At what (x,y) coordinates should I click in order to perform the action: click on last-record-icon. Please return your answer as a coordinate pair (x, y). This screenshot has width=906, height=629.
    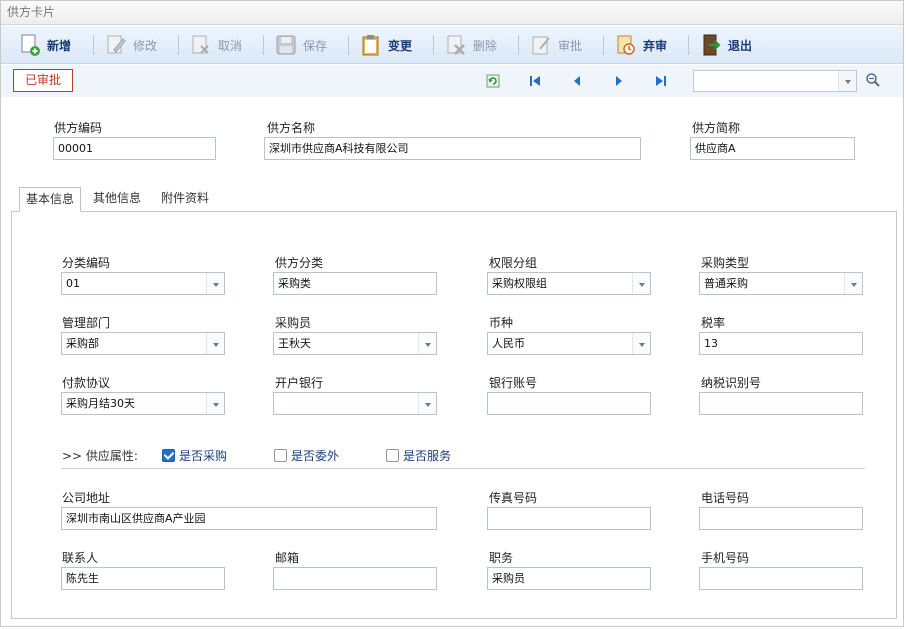
    Looking at the image, I should click on (661, 81).